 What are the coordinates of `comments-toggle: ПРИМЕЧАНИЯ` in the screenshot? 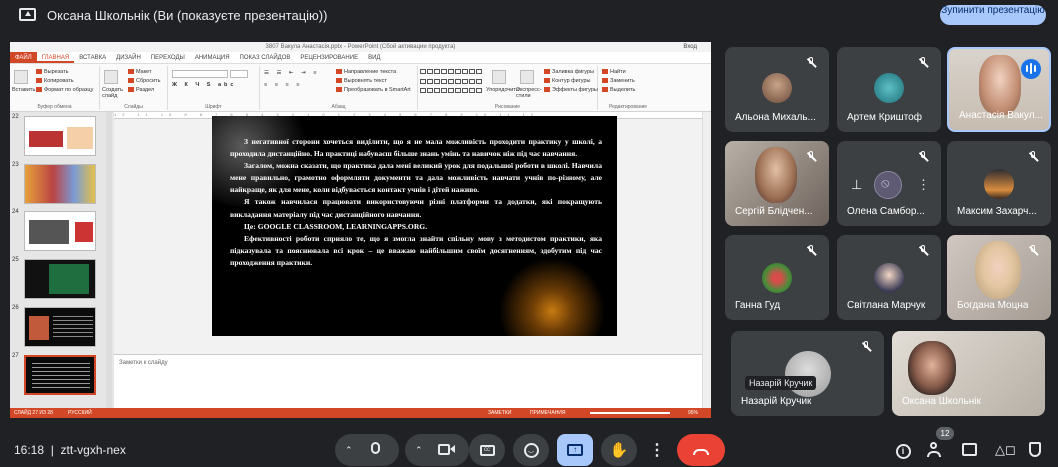 It's located at (548, 413).